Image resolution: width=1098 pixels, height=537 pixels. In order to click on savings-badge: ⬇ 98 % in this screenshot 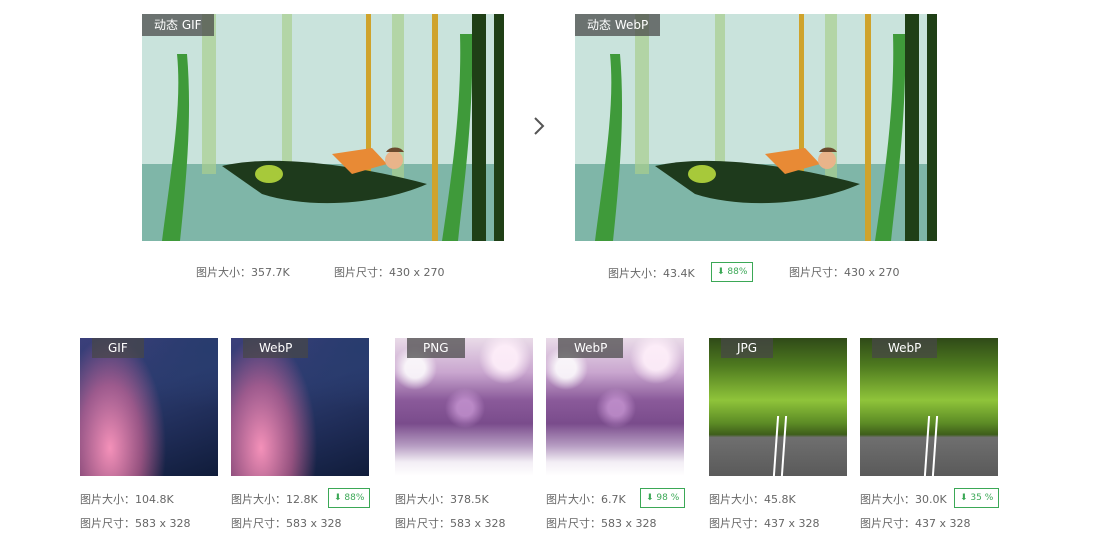, I will do `click(663, 498)`.